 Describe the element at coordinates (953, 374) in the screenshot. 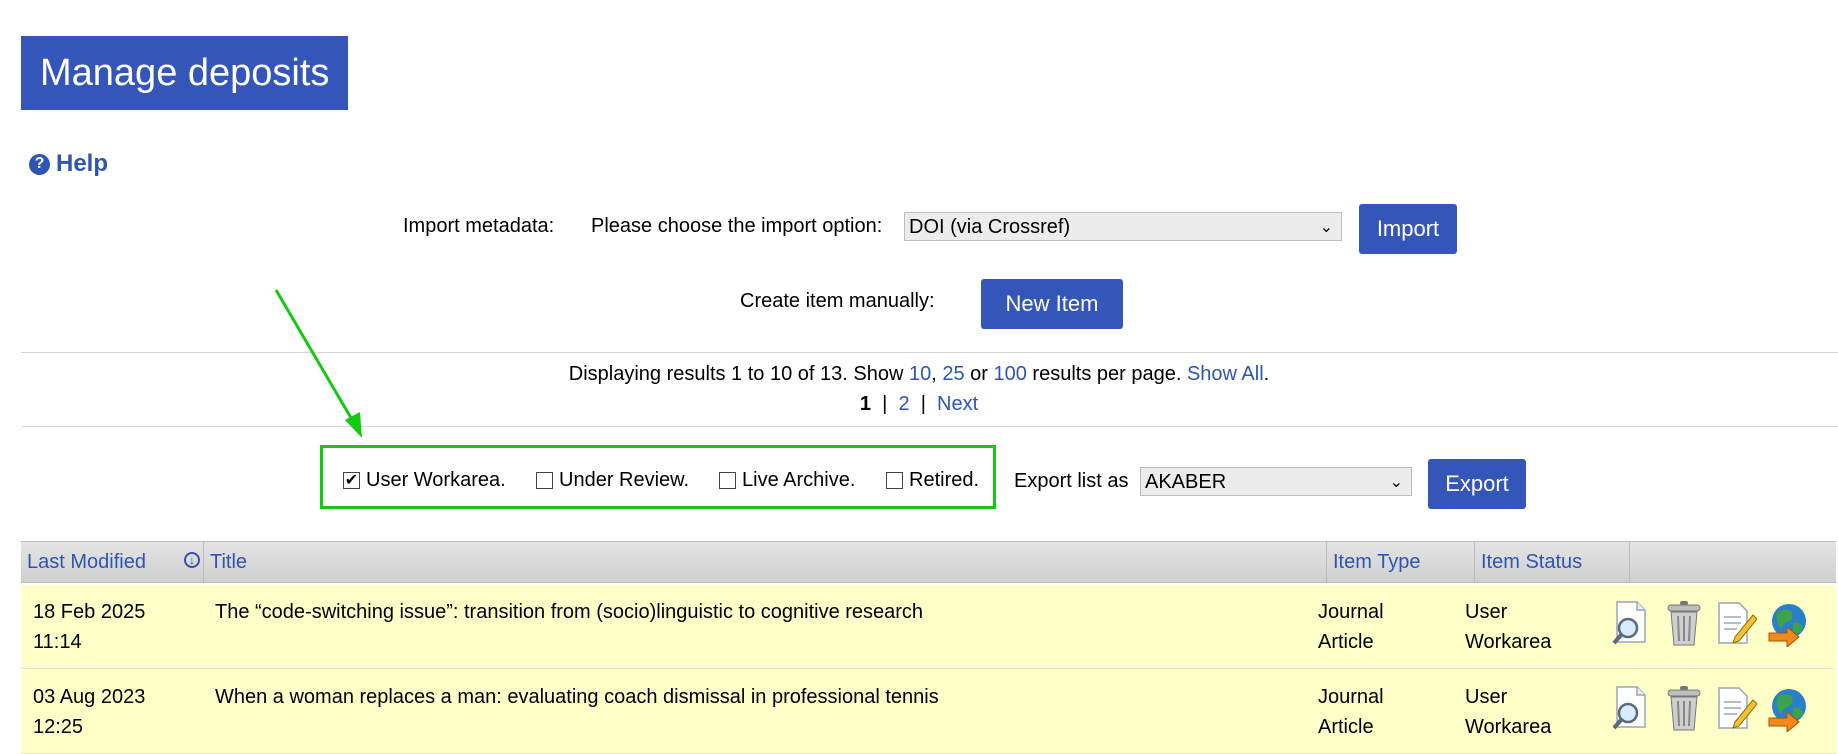

I see `per-page-25-link: 25` at that location.